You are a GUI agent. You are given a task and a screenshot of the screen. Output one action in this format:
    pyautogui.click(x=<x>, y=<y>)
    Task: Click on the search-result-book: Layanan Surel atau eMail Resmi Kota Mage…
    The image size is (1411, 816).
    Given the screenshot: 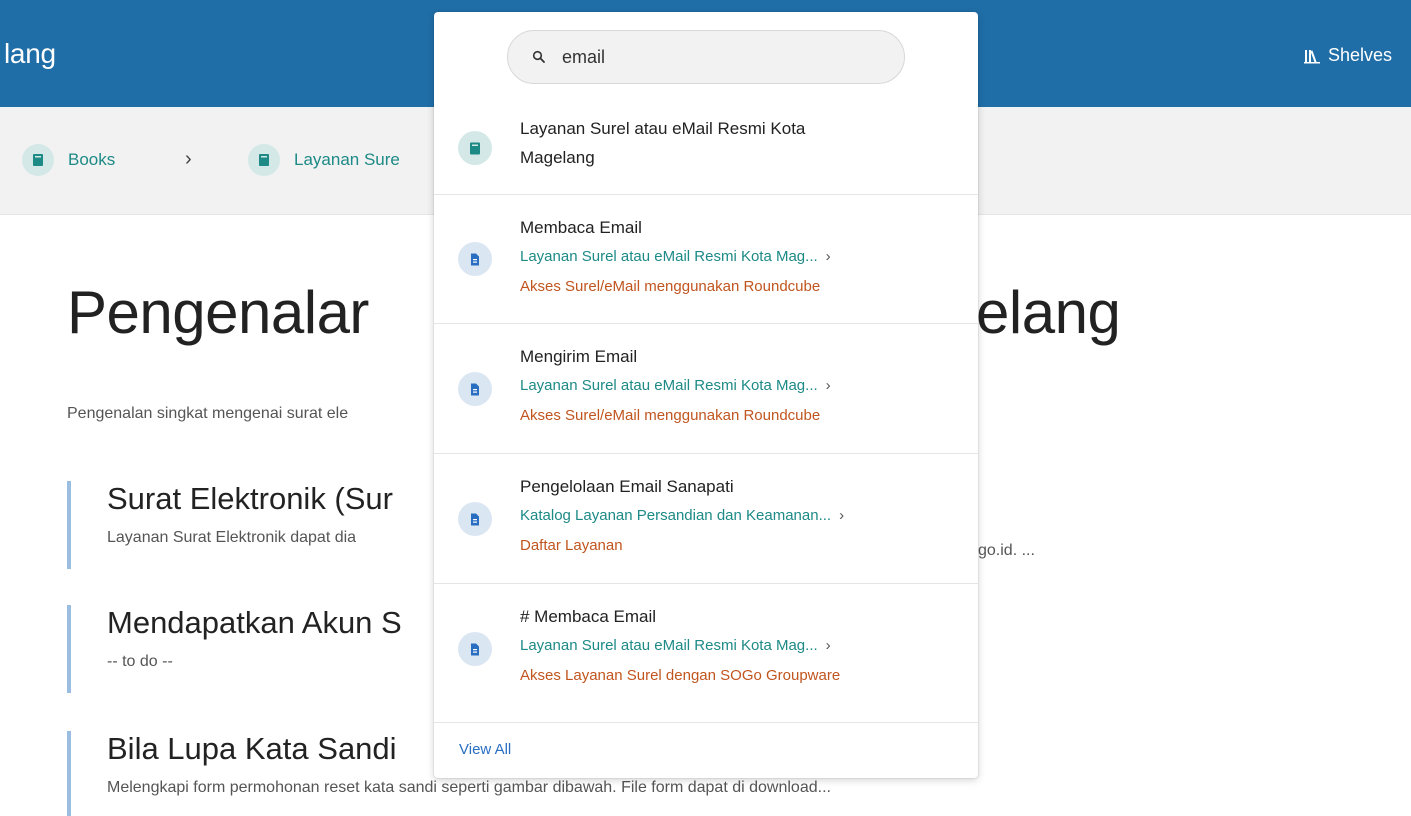 What is the action you would take?
    pyautogui.click(x=706, y=148)
    